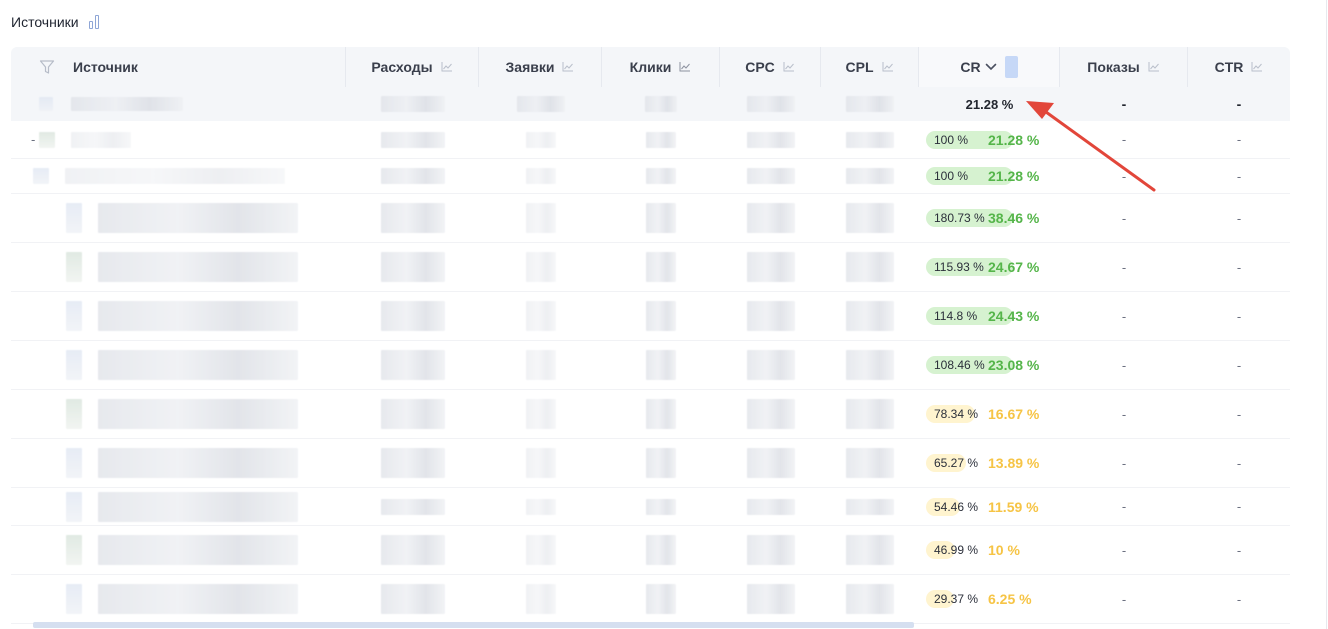 This screenshot has width=1328, height=629. I want to click on page-title: Источники, so click(45, 22).